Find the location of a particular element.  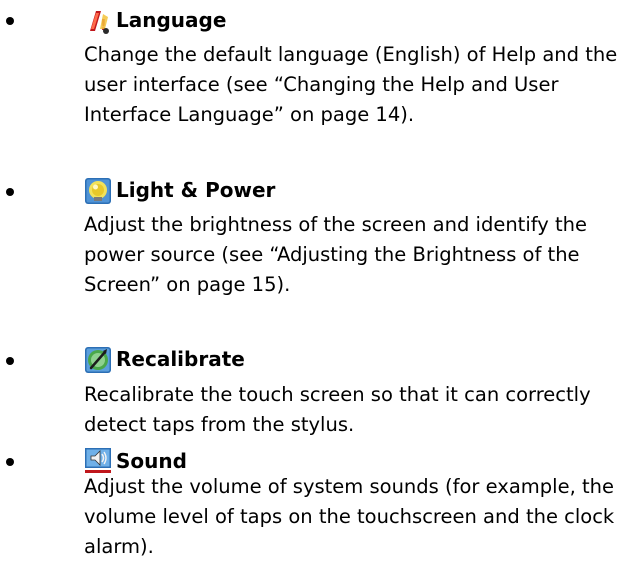

light-bulb-icon is located at coordinates (98, 191).